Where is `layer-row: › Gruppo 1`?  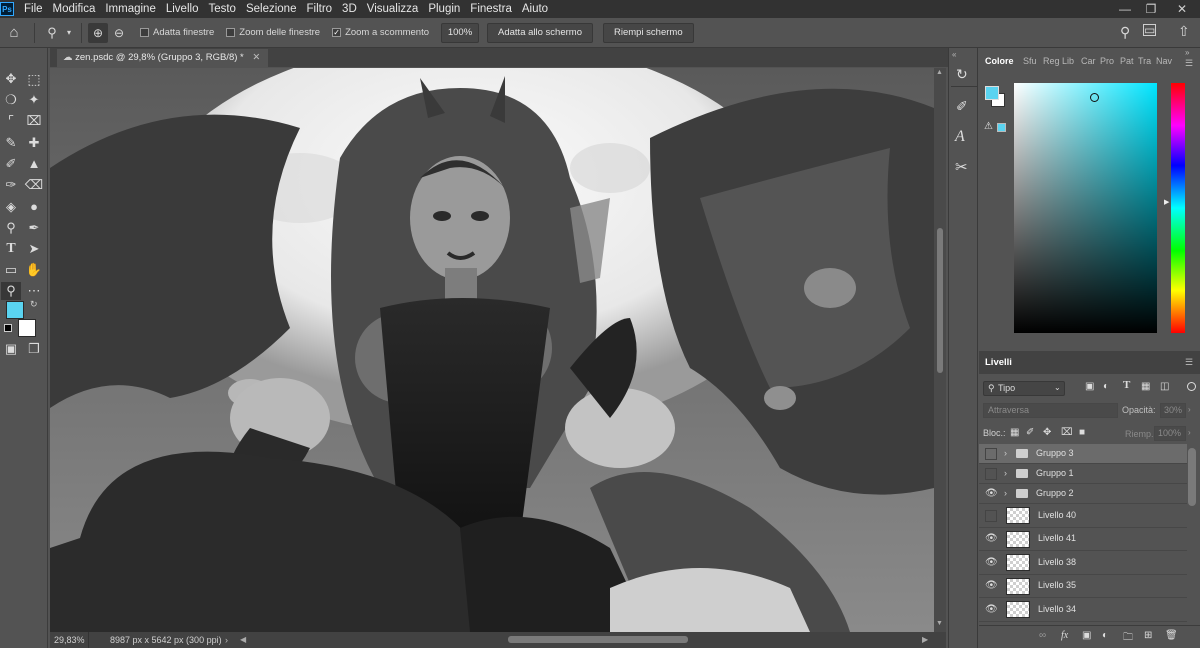 layer-row: › Gruppo 1 is located at coordinates (1083, 474).